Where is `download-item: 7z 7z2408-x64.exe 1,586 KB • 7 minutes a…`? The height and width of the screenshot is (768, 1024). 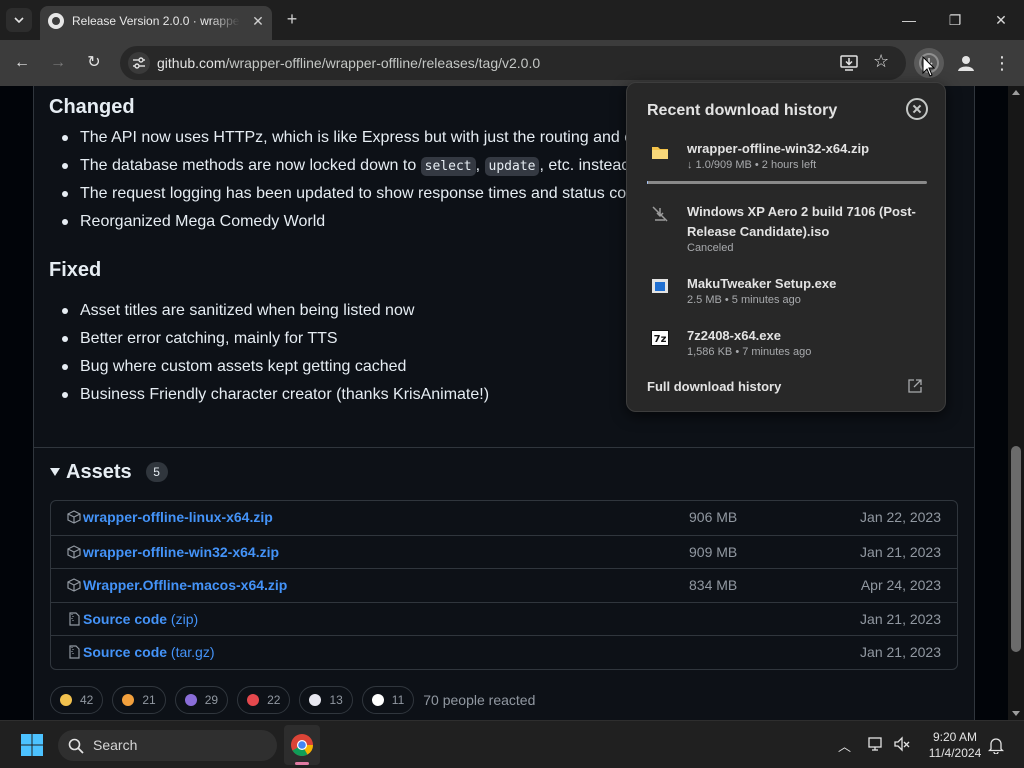 download-item: 7z 7z2408-x64.exe 1,586 KB • 7 minutes a… is located at coordinates (786, 346).